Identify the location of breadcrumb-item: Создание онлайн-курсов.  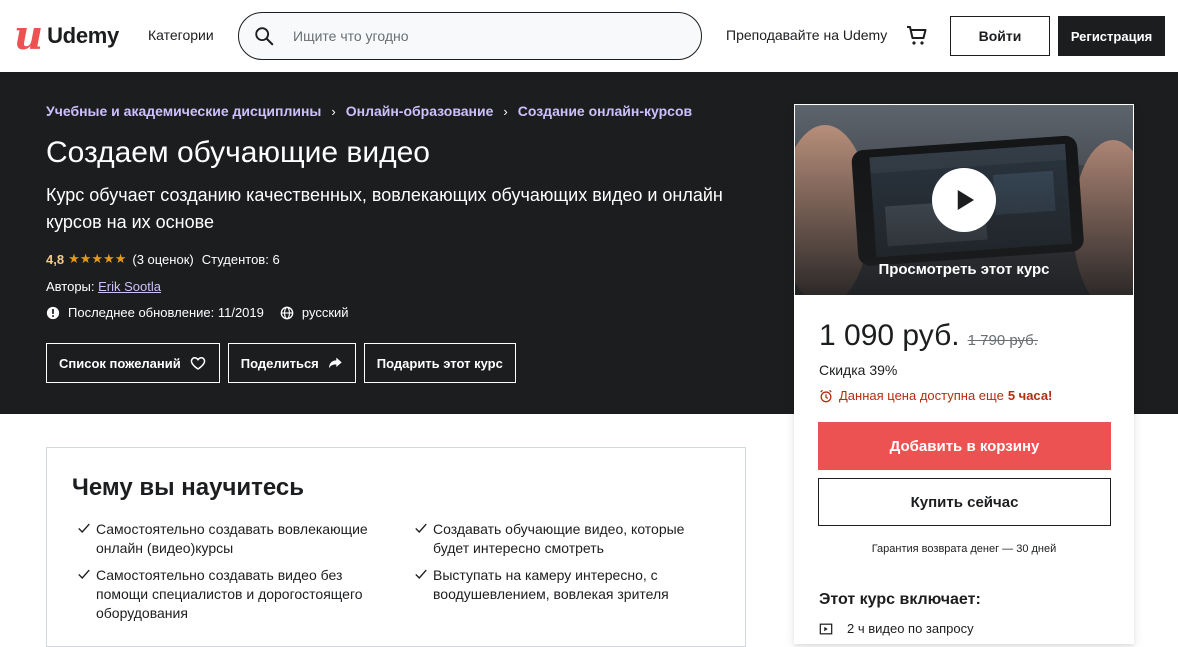
(605, 111).